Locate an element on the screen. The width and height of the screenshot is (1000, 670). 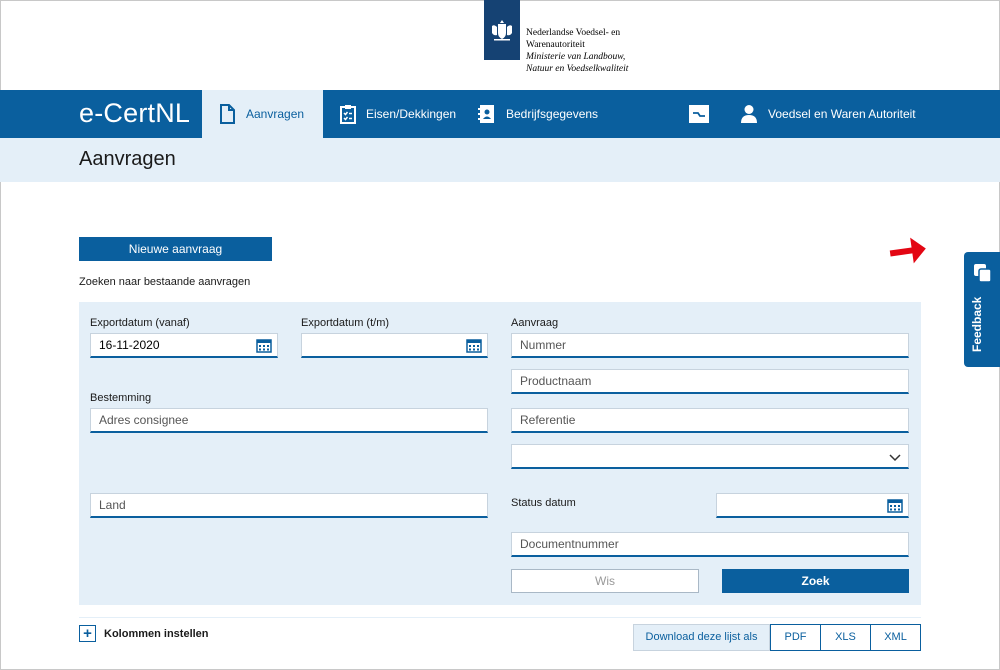
org-line-2: Warenautoriteit is located at coordinates (555, 45).